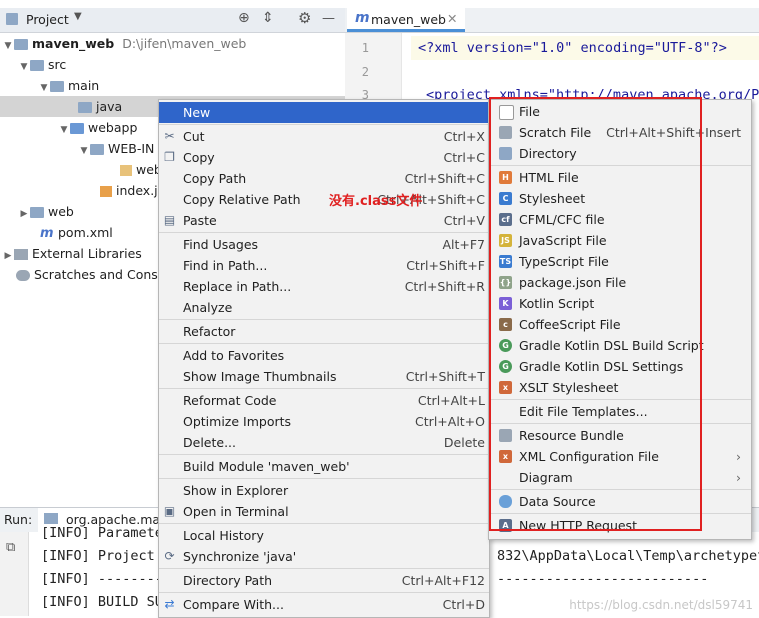 Image resolution: width=759 pixels, height=618 pixels. Describe the element at coordinates (324, 178) in the screenshot. I see `menu-item-copy-path: Copy Path Ctrl+Shift+C` at that location.